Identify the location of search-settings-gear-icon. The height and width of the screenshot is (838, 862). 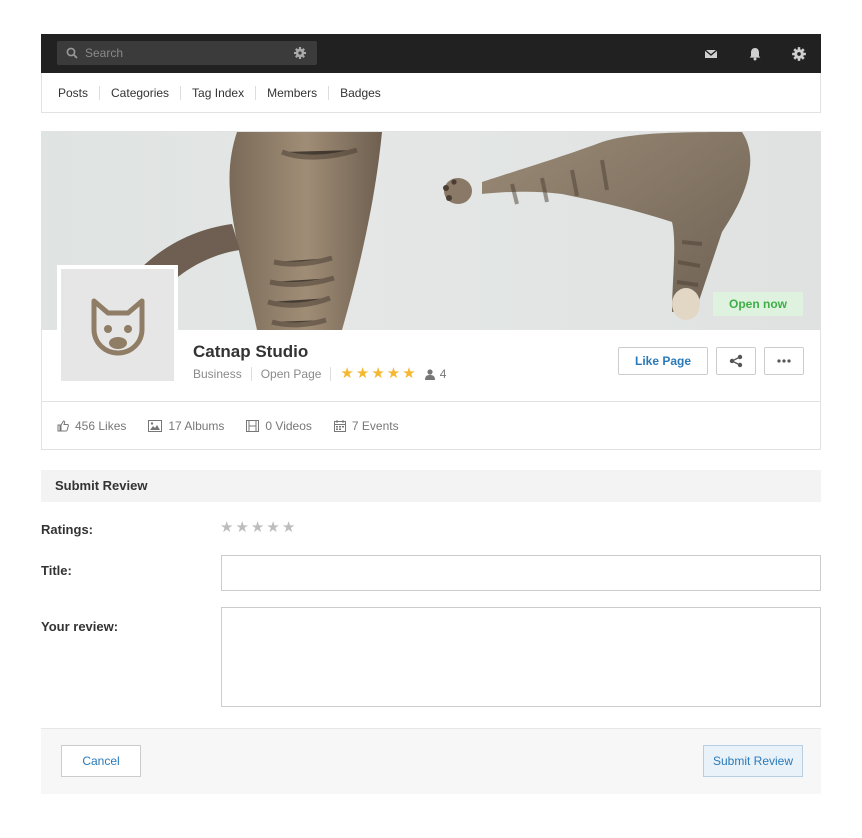
(300, 53).